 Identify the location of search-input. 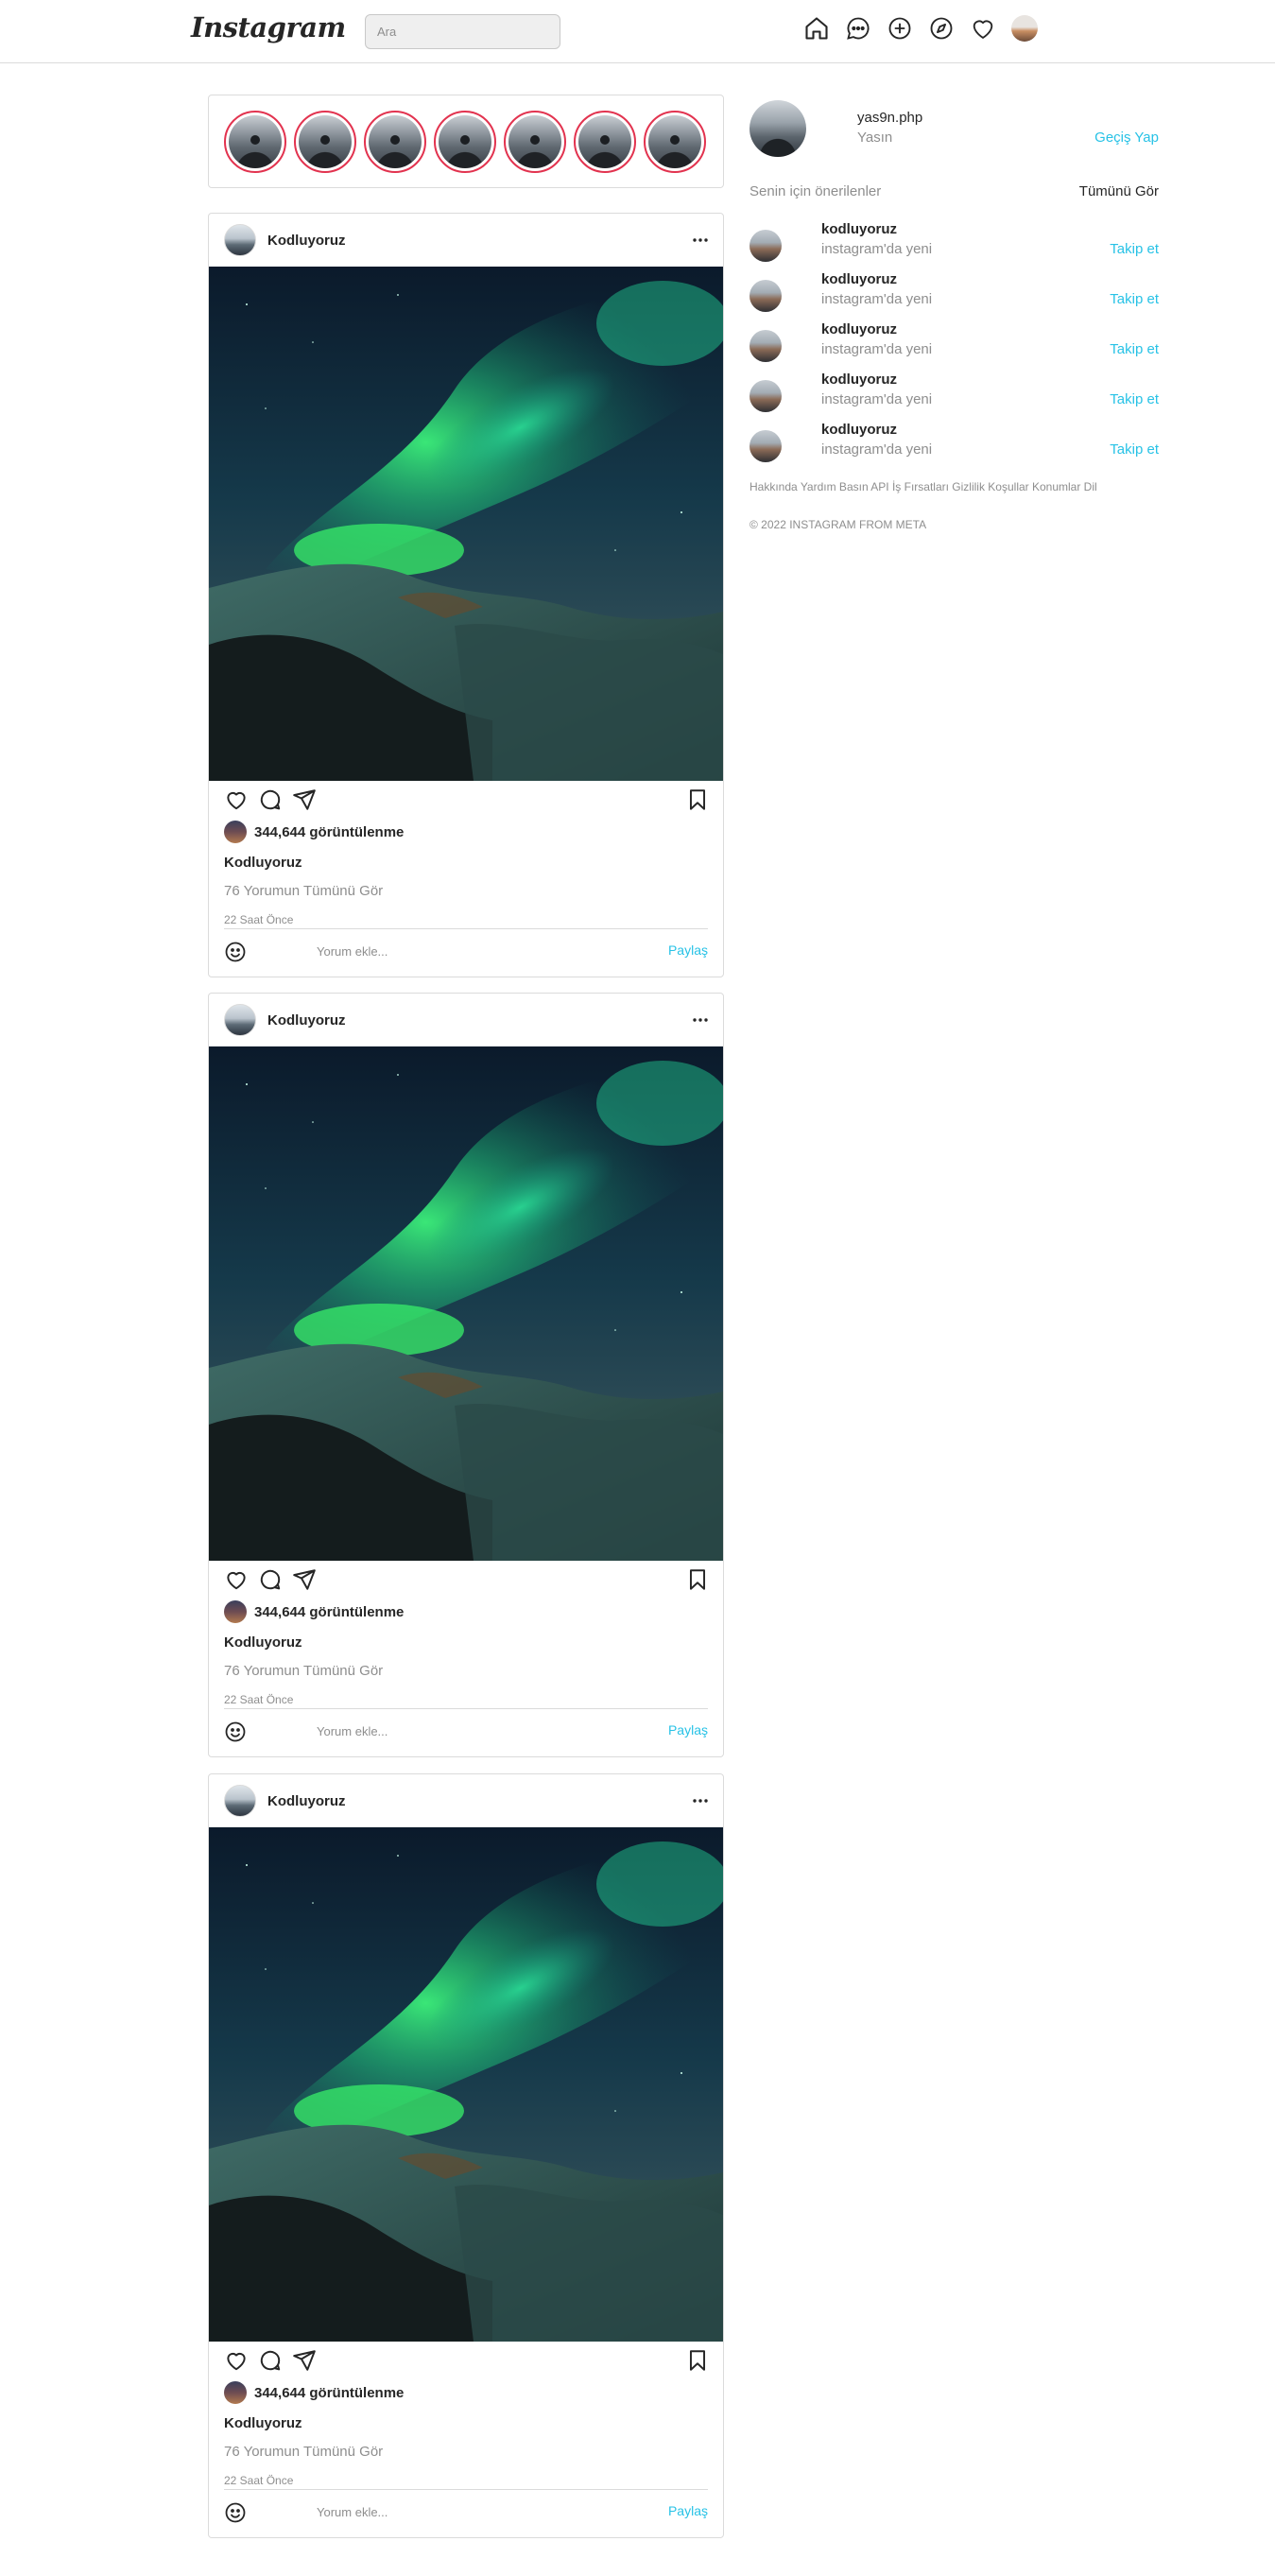
(462, 31).